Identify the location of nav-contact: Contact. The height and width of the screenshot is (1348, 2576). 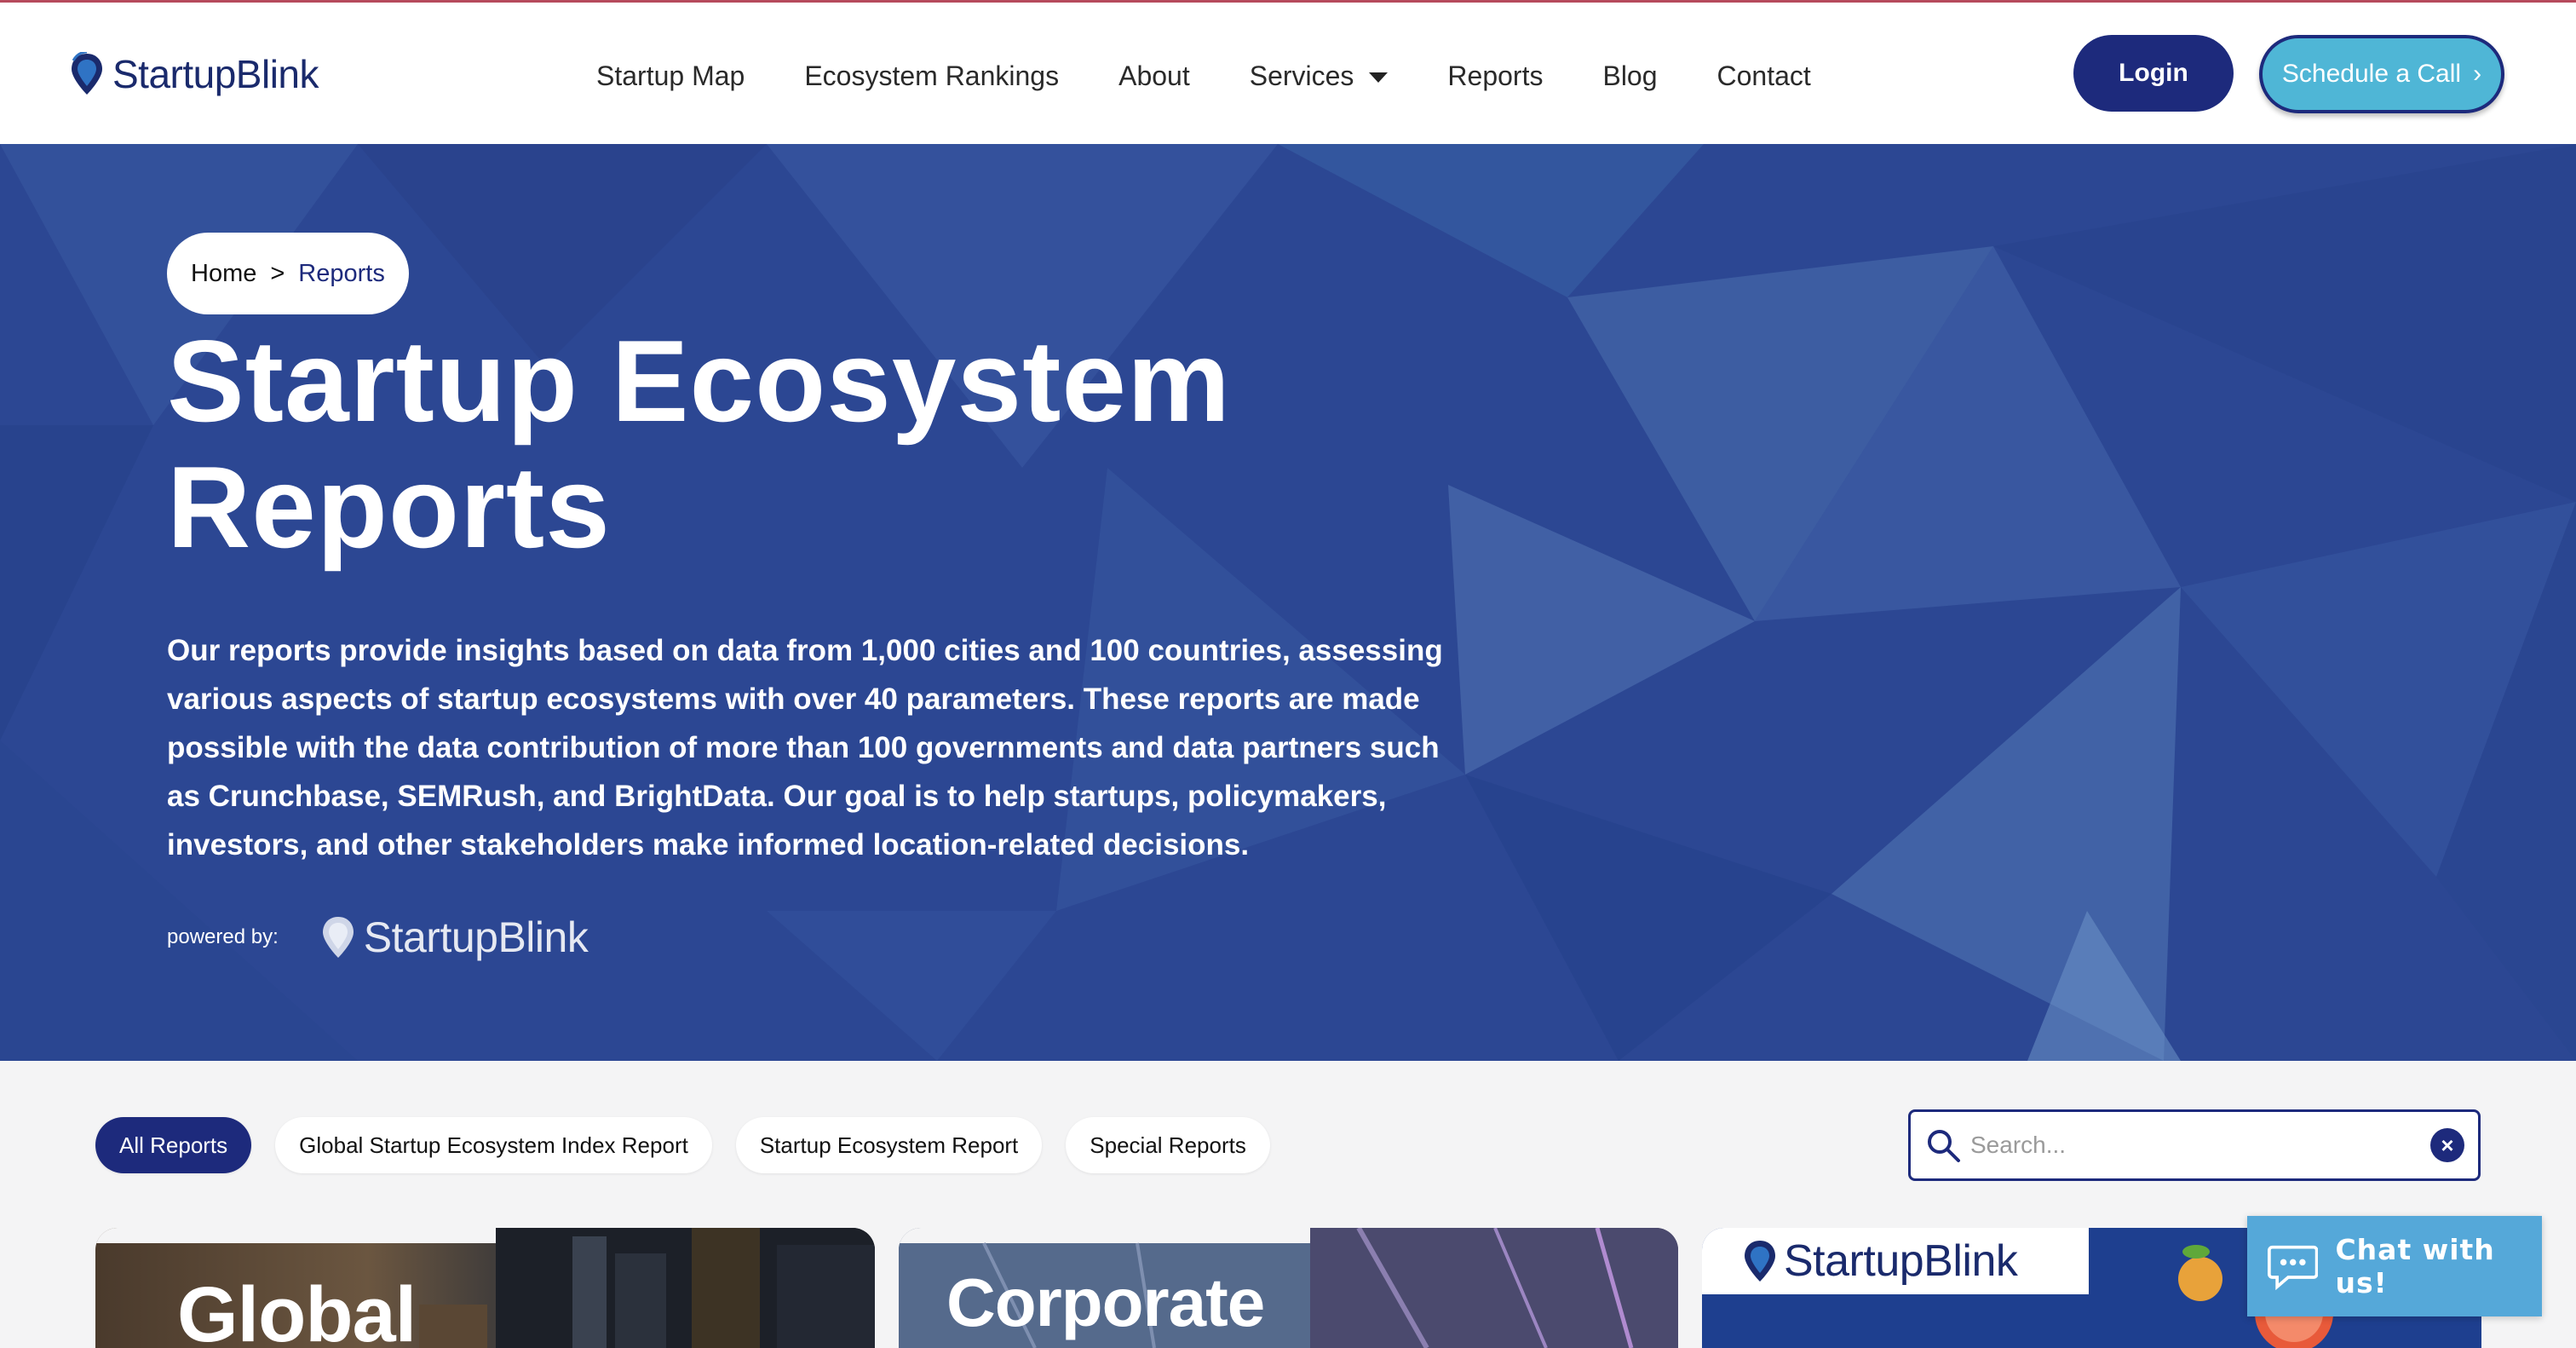
(1764, 76).